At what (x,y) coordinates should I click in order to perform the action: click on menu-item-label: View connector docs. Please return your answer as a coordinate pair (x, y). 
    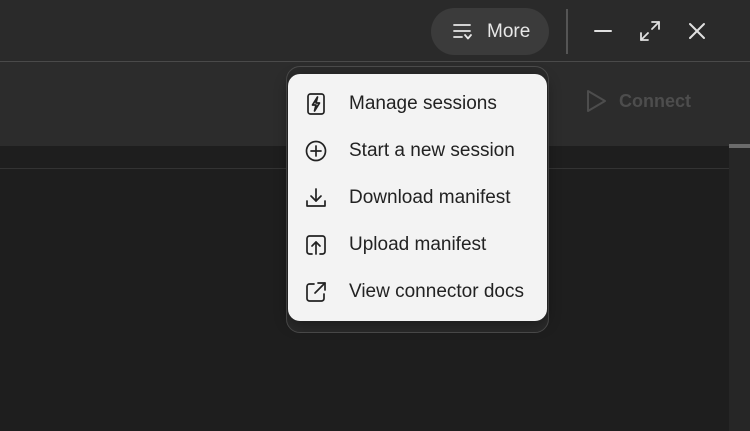
    Looking at the image, I should click on (436, 291).